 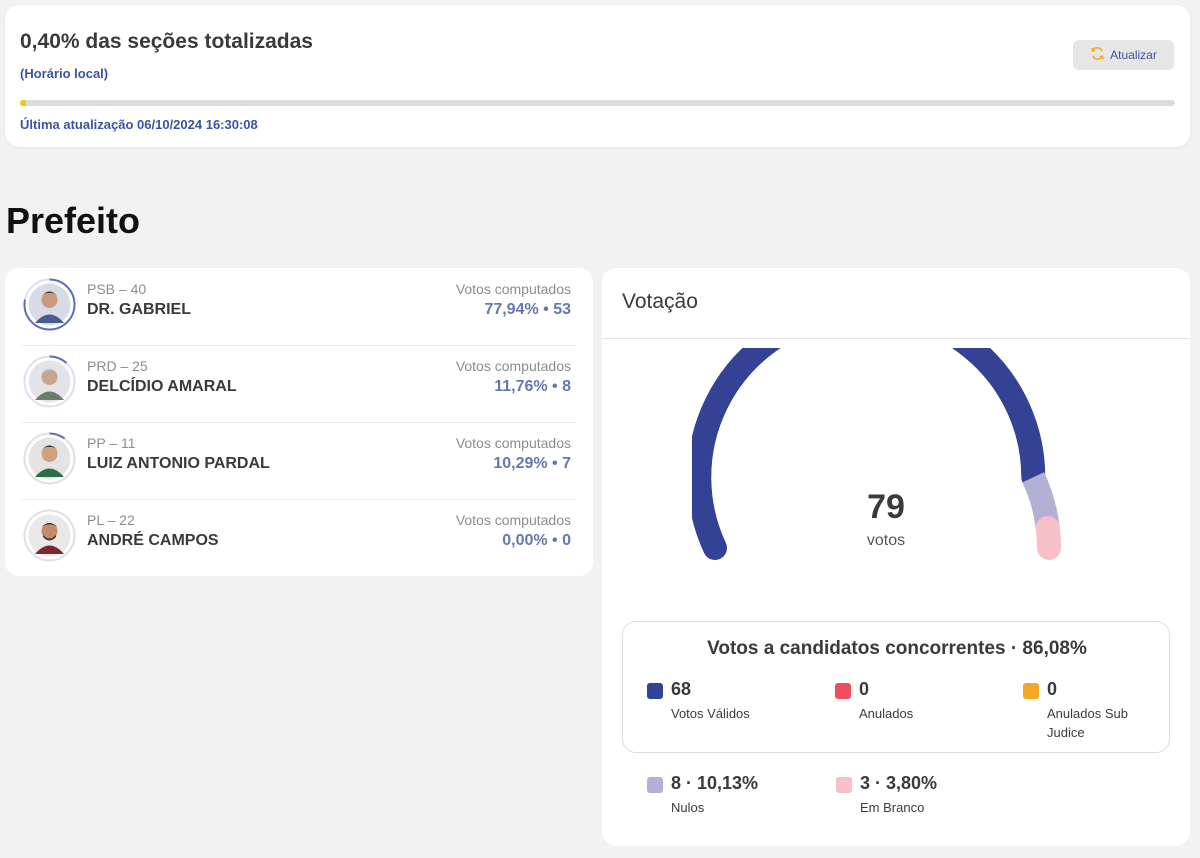 I want to click on total-votes: 79, so click(x=886, y=507).